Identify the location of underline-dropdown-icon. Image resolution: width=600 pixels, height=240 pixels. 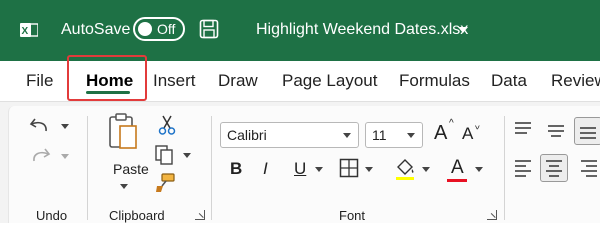
(319, 169).